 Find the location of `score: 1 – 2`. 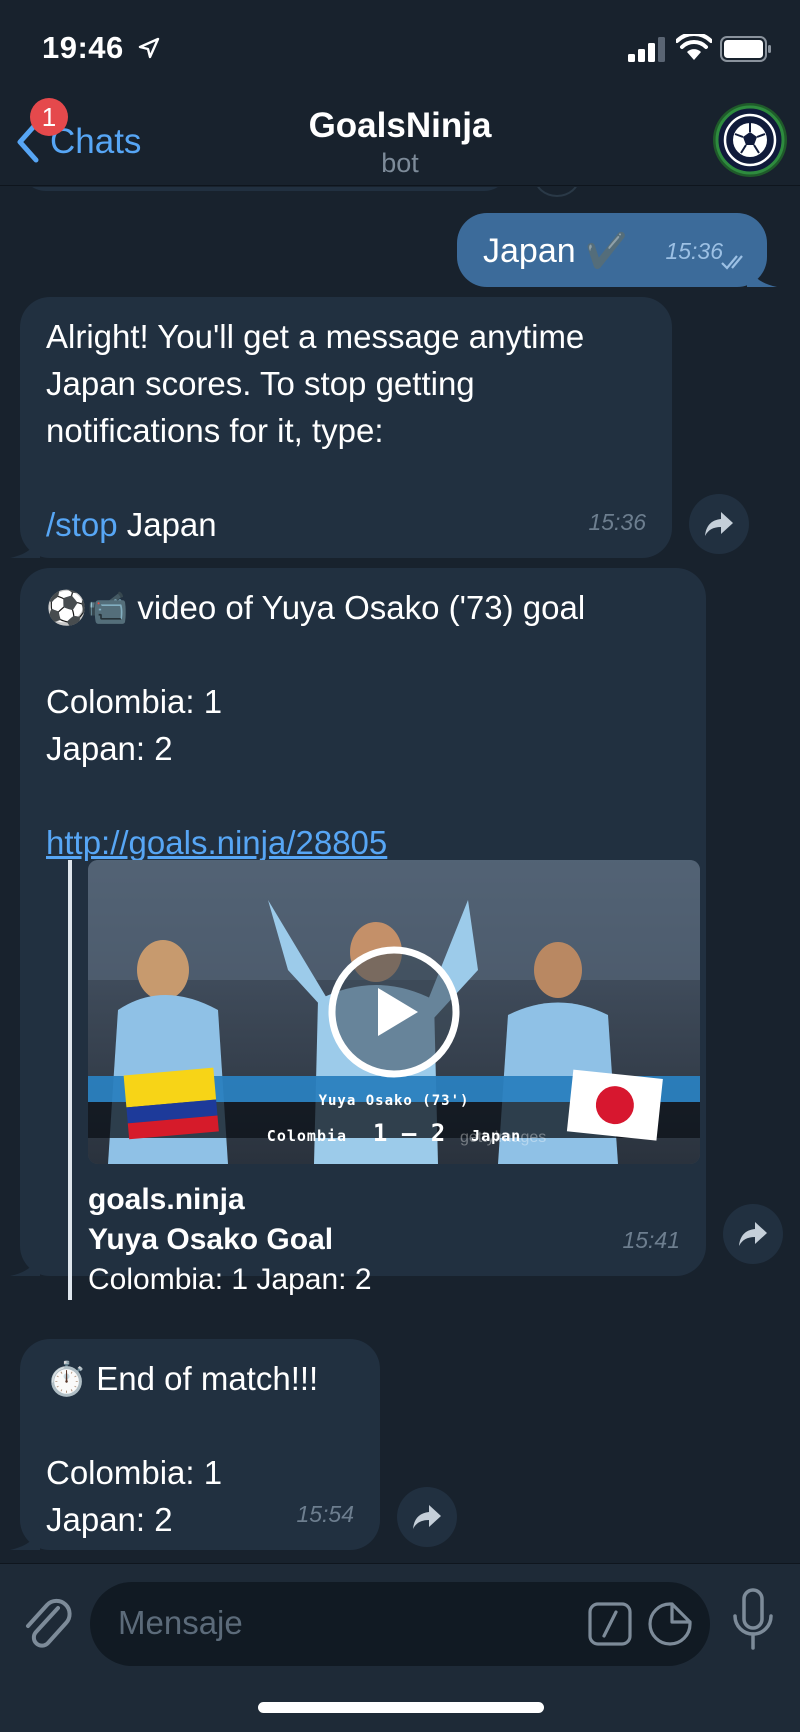

score: 1 – 2 is located at coordinates (409, 1133).